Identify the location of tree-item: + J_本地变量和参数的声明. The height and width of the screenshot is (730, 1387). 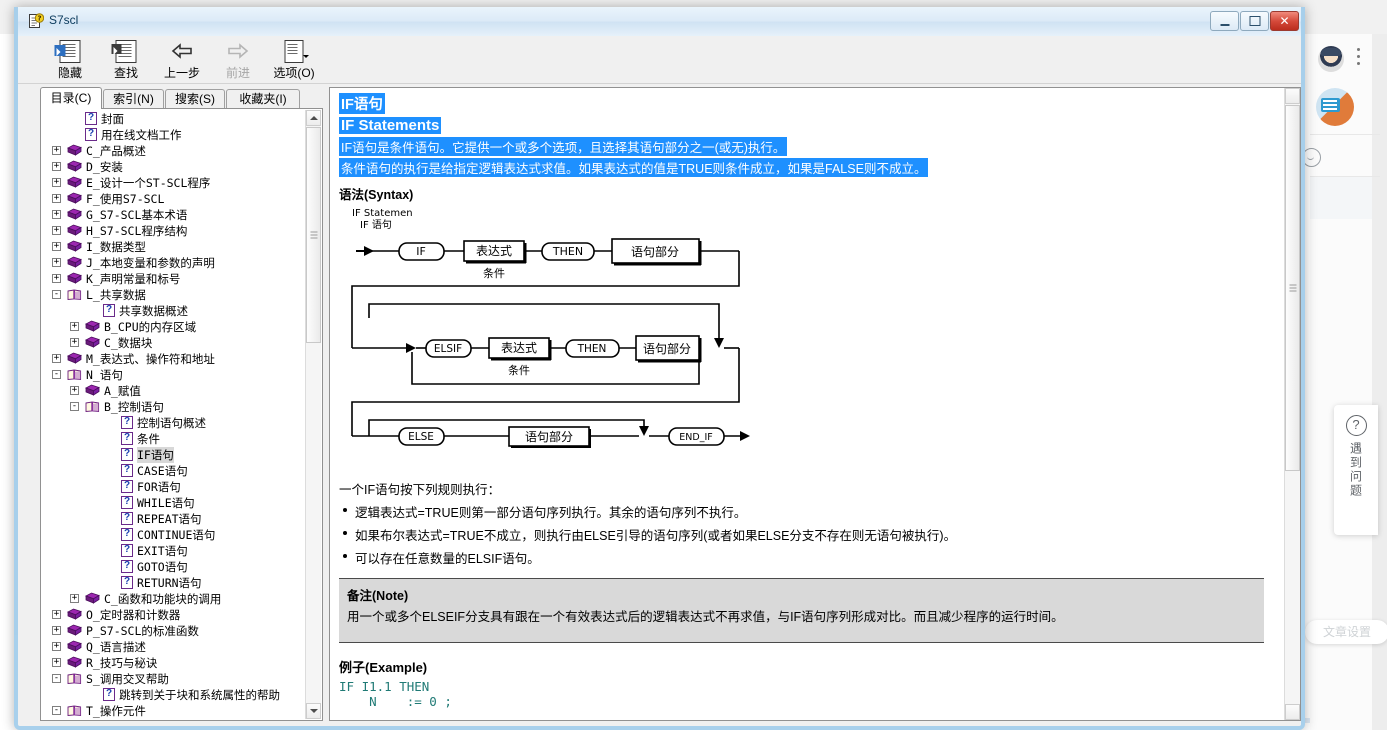
(172, 263).